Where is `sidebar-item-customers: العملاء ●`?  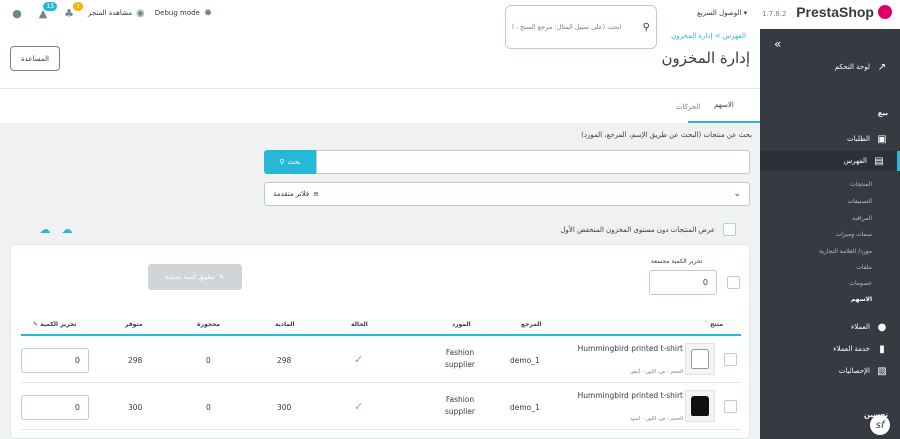
sidebar-item-customers: العملاء ● is located at coordinates (830, 327).